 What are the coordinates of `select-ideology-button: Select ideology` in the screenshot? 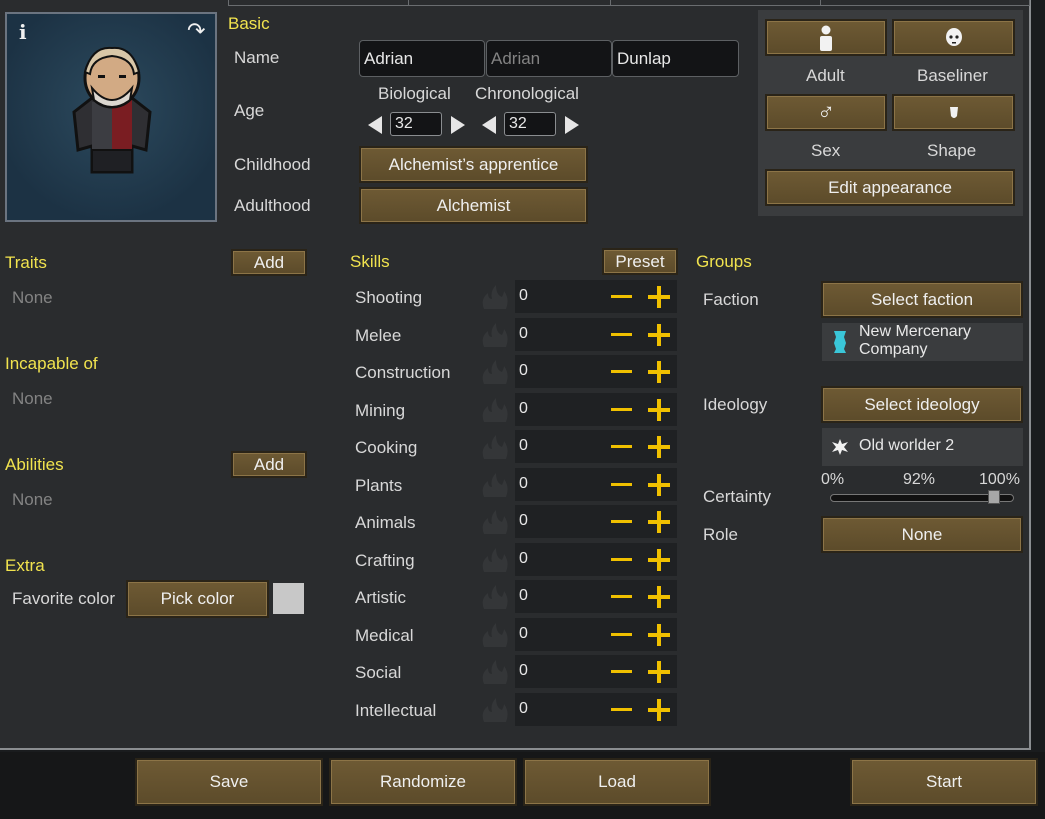 It's located at (922, 404).